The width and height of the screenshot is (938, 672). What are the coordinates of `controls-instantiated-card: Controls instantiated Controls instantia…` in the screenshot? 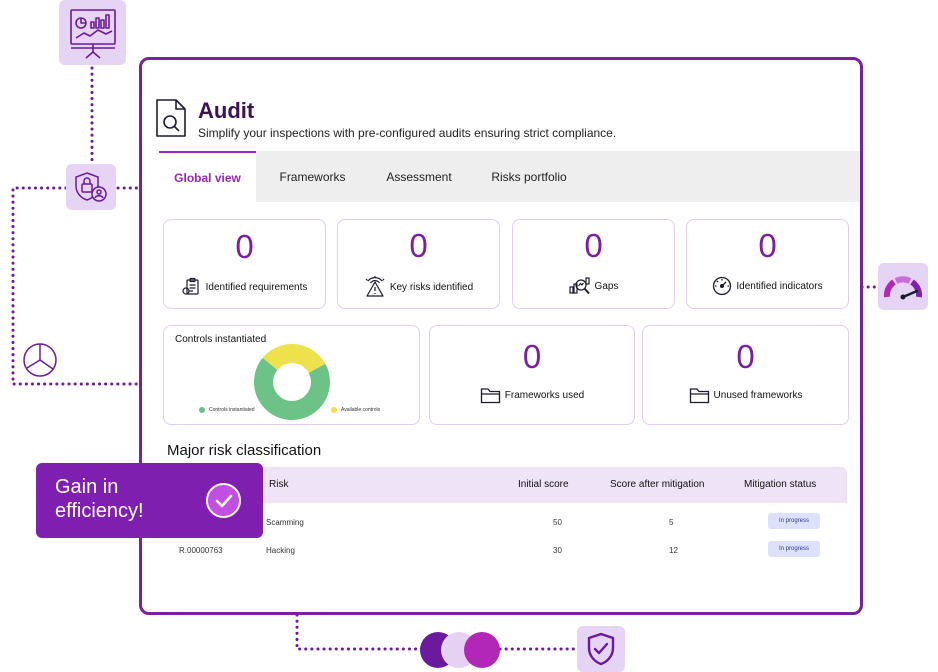 It's located at (291, 375).